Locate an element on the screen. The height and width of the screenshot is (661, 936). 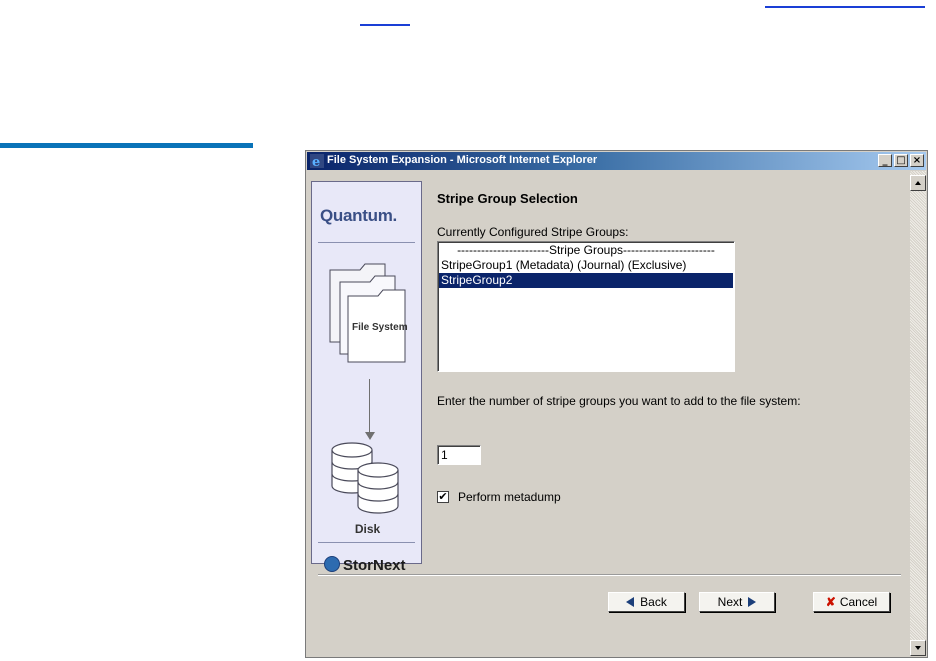
close-button: × is located at coordinates (917, 160).